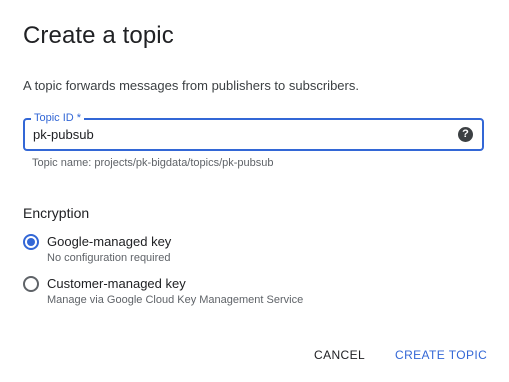  Describe the element at coordinates (243, 134) in the screenshot. I see `topic-id-input` at that location.